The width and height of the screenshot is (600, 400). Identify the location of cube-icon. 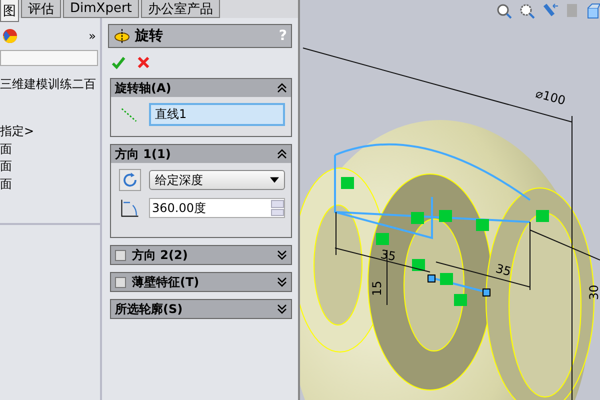
(594, 11).